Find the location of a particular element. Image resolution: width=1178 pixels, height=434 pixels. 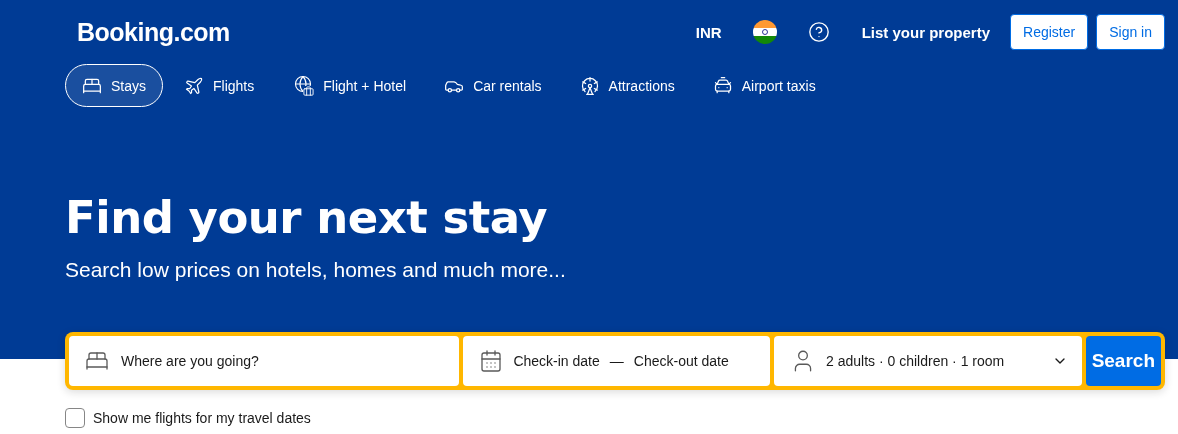

help-icon is located at coordinates (818, 32).